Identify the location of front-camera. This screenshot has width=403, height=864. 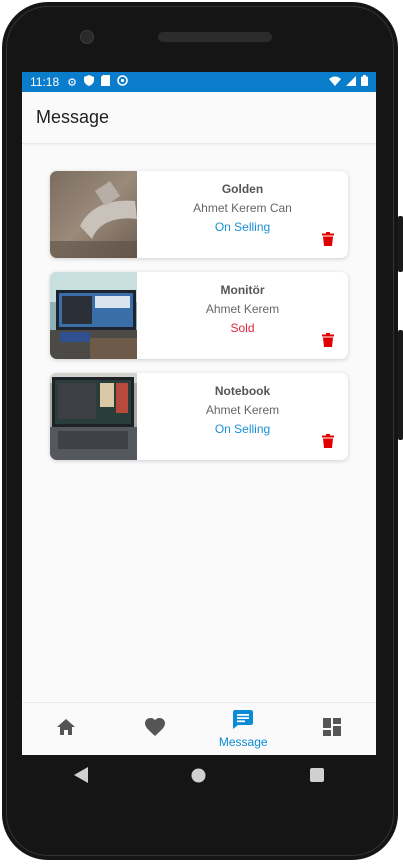
(87, 37).